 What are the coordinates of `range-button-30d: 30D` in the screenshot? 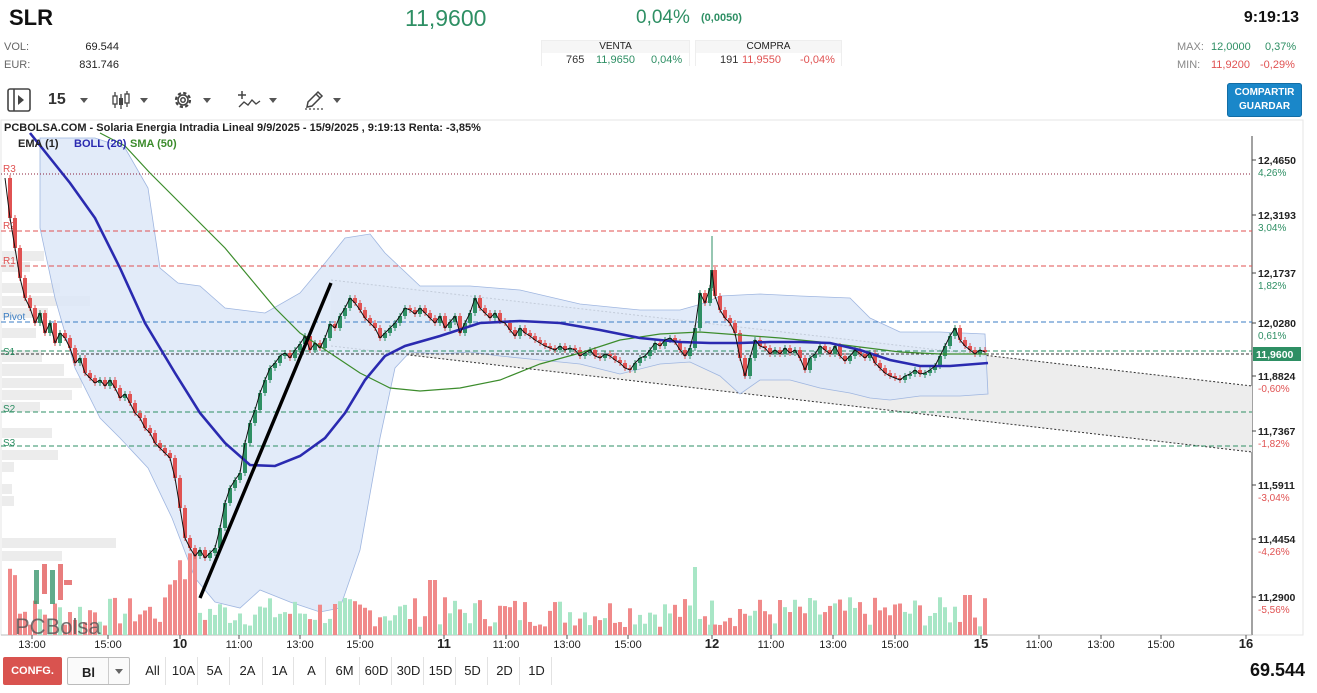 It's located at (409, 671).